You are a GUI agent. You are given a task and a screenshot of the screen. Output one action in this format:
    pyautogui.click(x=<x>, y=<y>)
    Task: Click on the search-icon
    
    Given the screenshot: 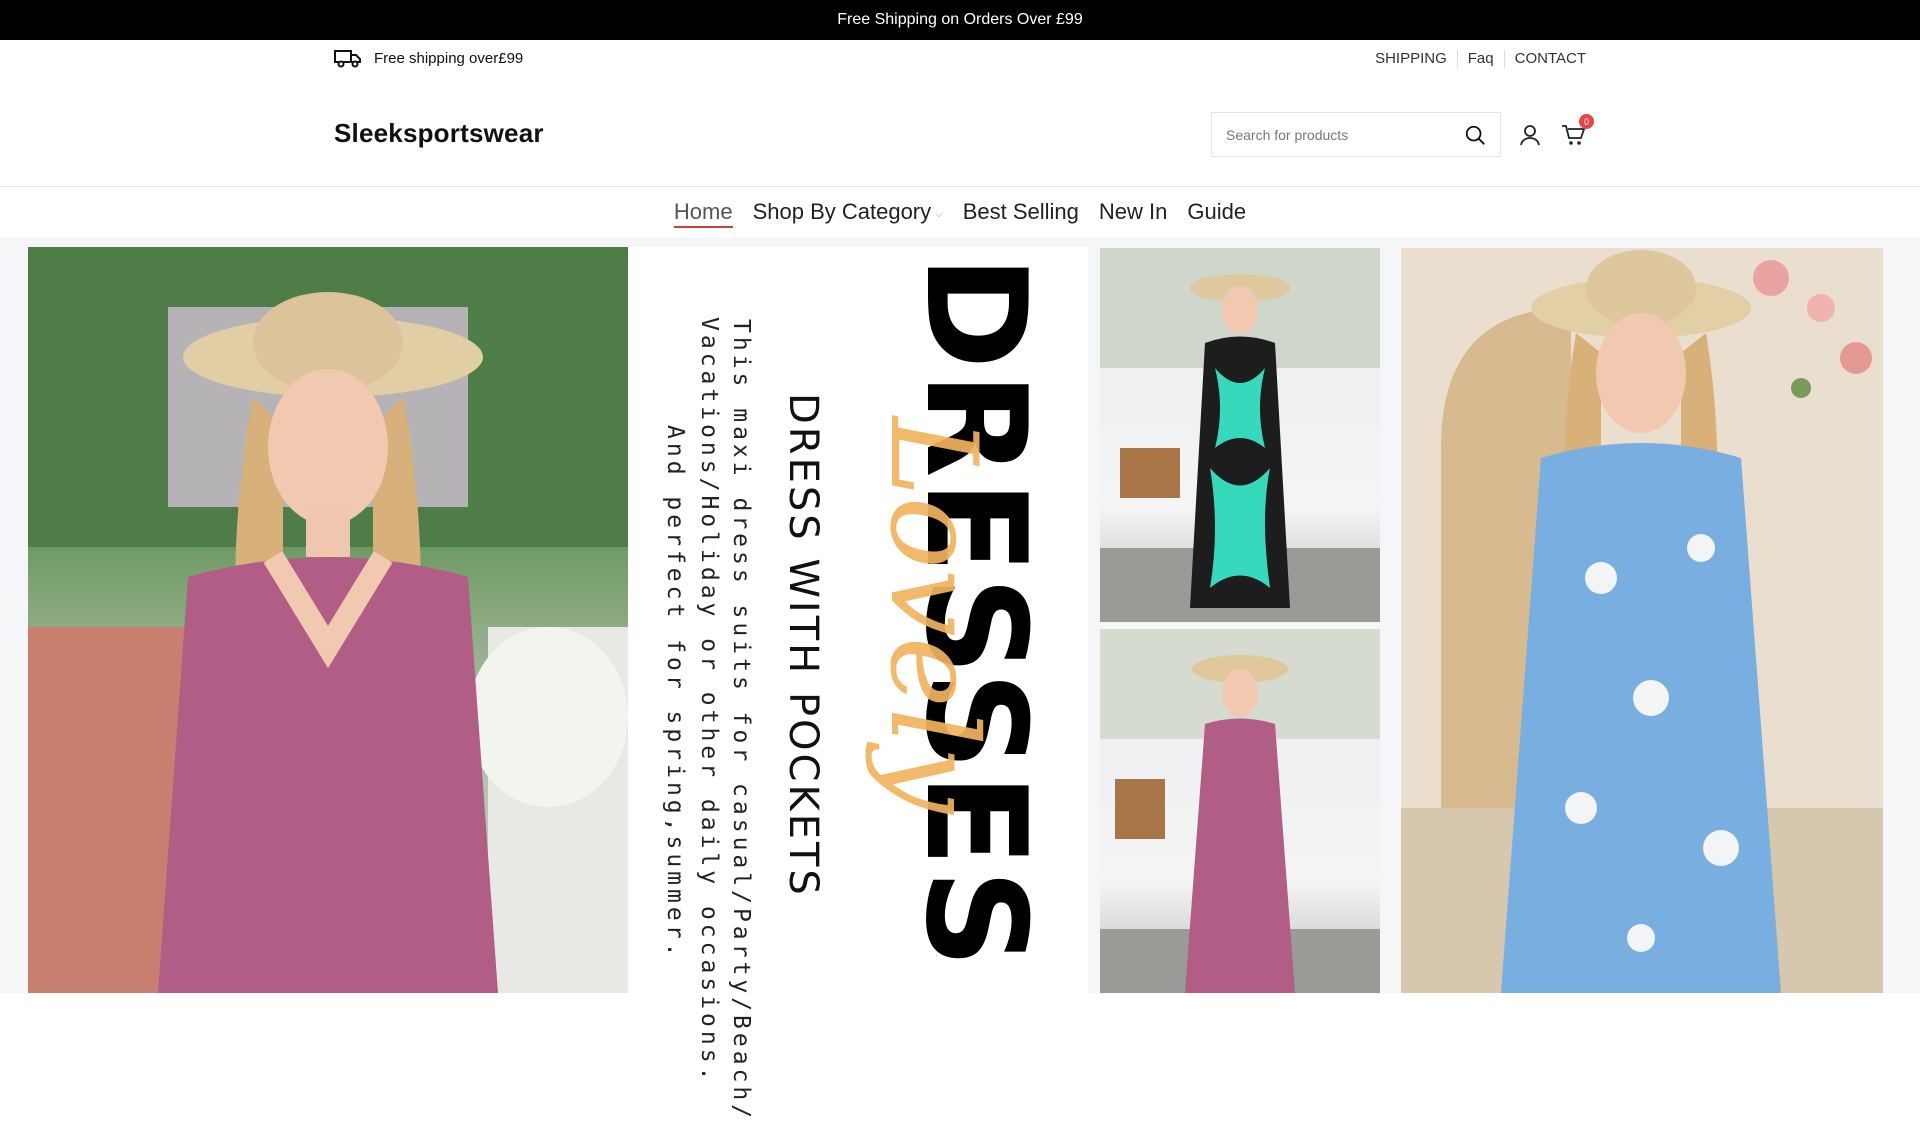 What is the action you would take?
    pyautogui.click(x=1475, y=135)
    